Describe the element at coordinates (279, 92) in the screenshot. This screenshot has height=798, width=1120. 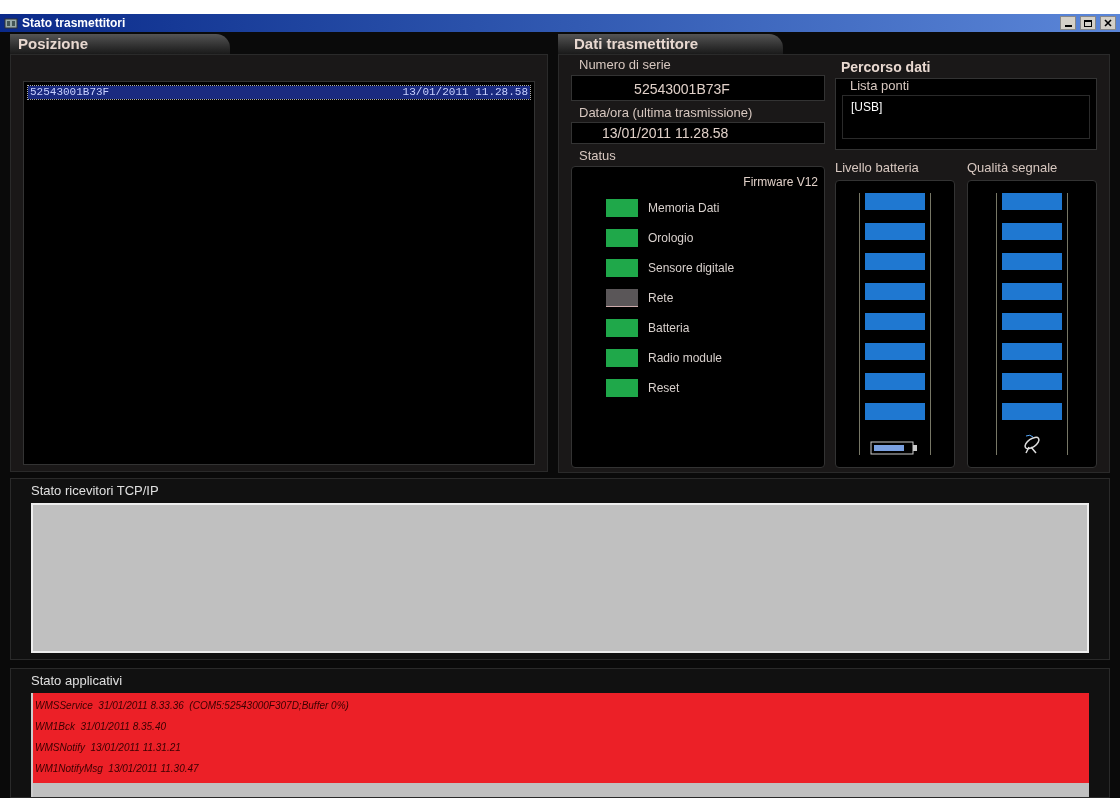
I see `list-row: 52543001B73F 13/01/2011 11.28.58` at that location.